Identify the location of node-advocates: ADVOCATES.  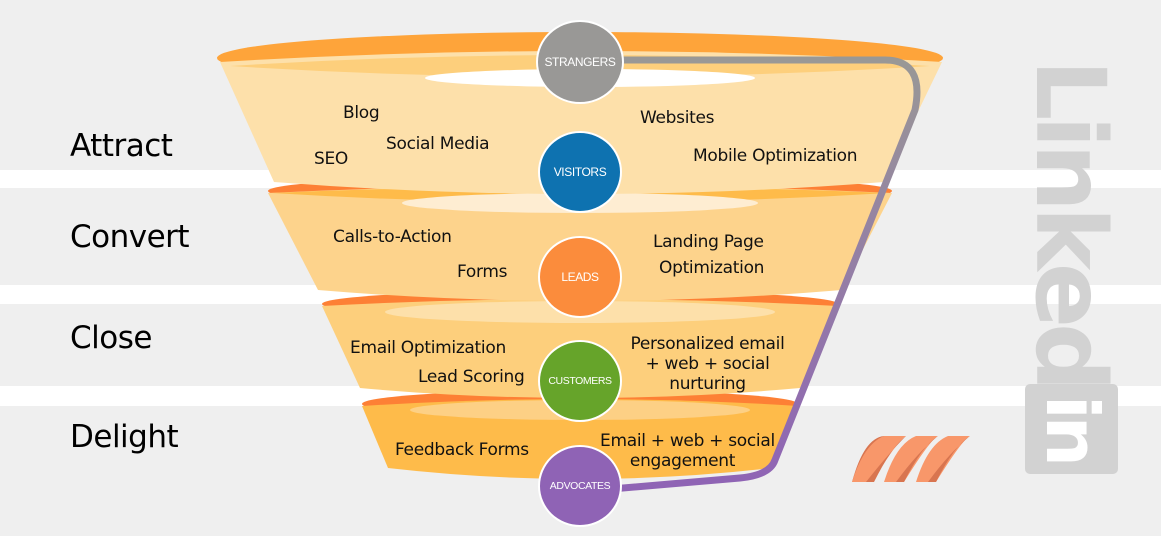
(580, 486).